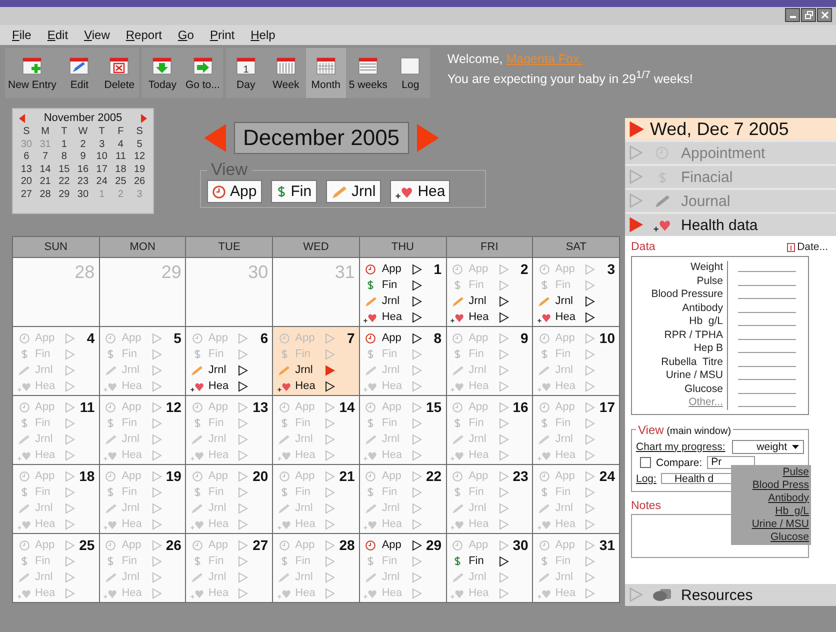 Image resolution: width=836 pixels, height=632 pixels. I want to click on day-cell: App Fin Jrnl Hea 16, so click(489, 430).